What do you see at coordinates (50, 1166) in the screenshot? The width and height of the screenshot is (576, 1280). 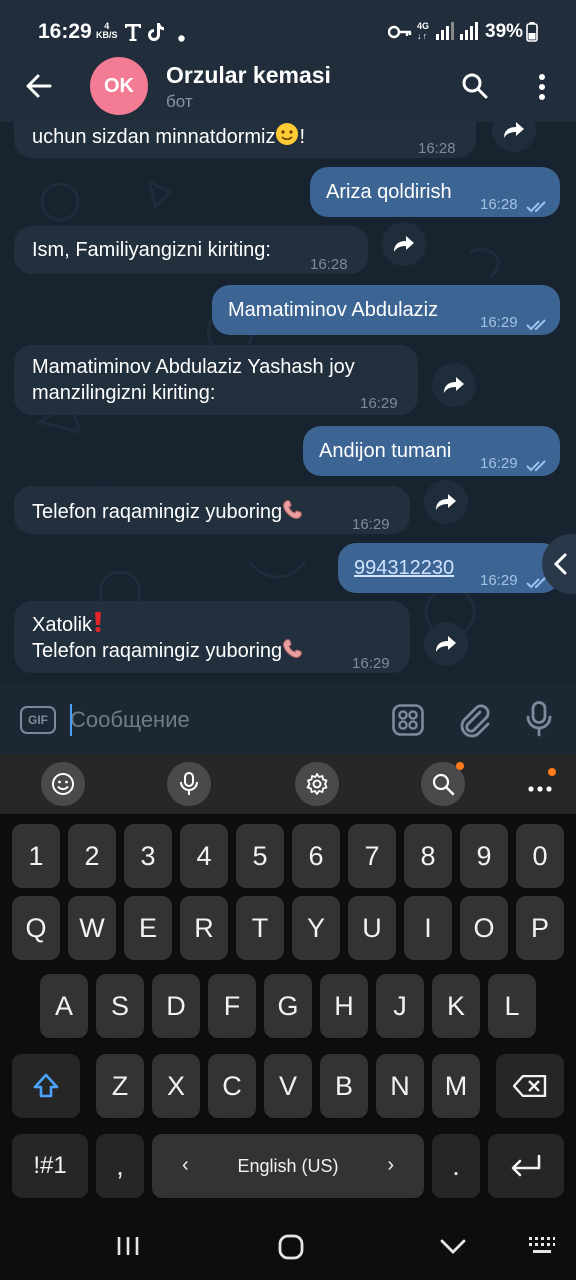 I see `symbols-key: !#1` at bounding box center [50, 1166].